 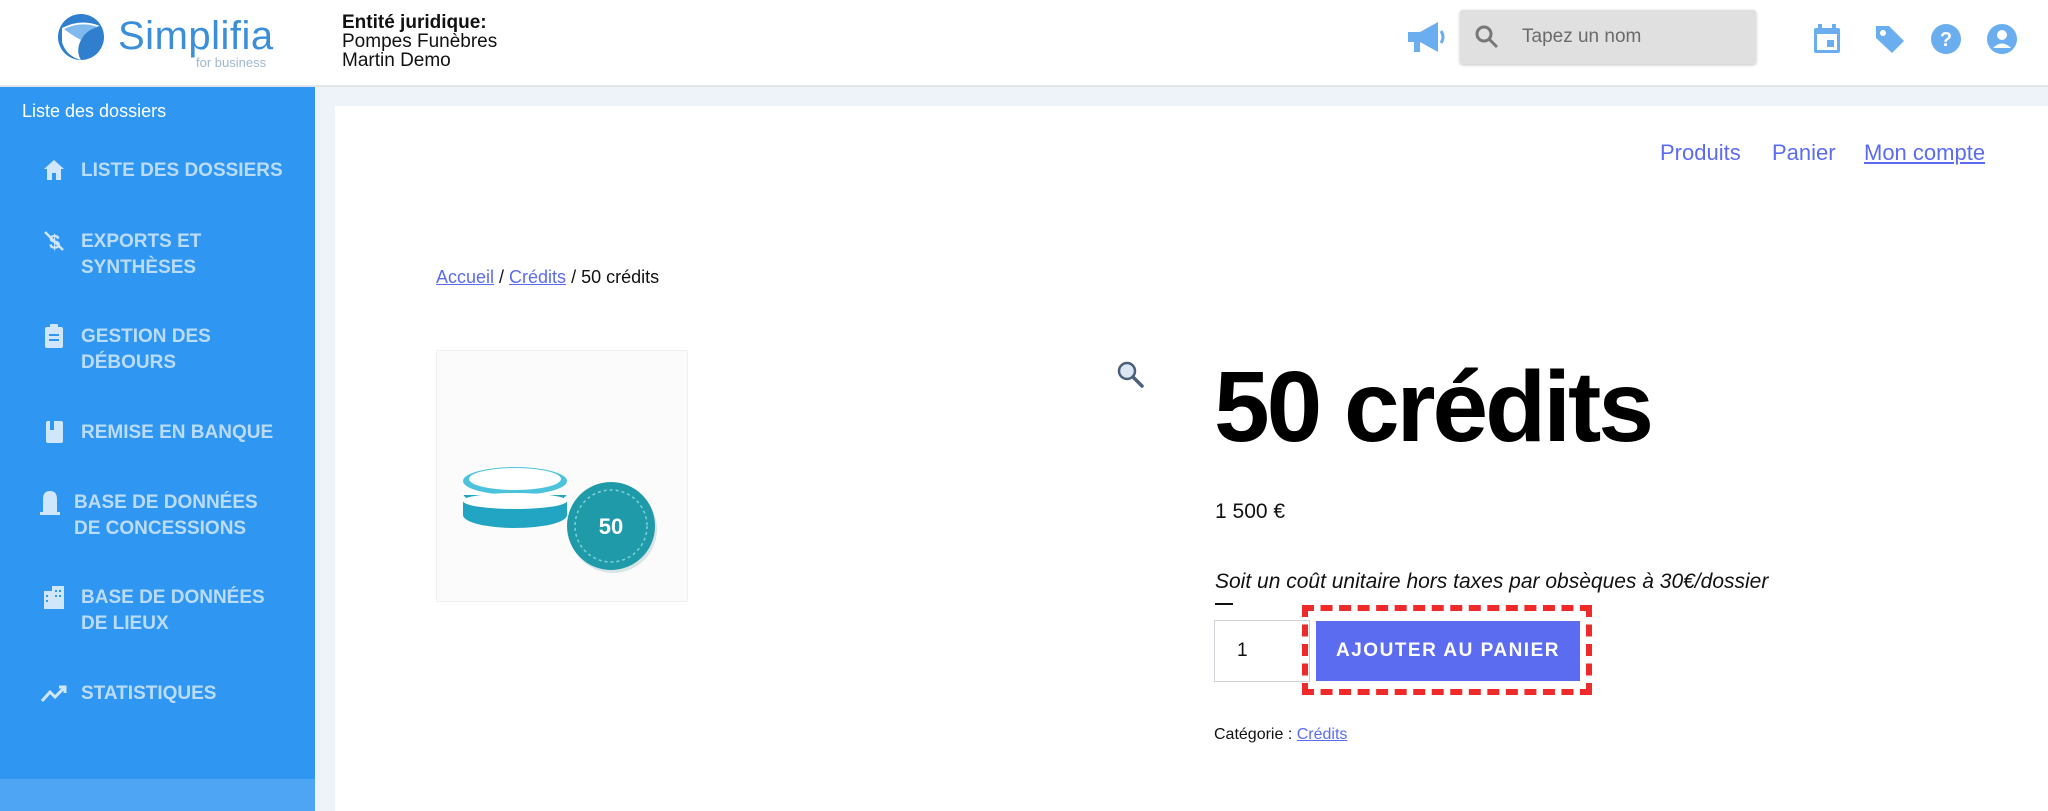 I want to click on sidebar-item-label: GESTION DES DÉBOURS, so click(x=146, y=349).